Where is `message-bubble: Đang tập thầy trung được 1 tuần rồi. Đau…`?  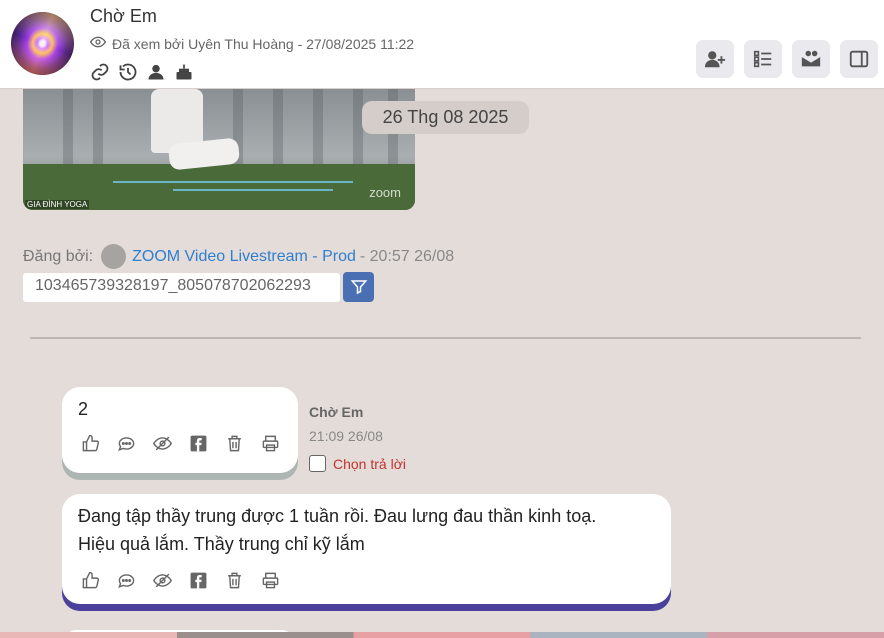
message-bubble: Đang tập thầy trung được 1 tuần rồi. Đau… is located at coordinates (366, 549).